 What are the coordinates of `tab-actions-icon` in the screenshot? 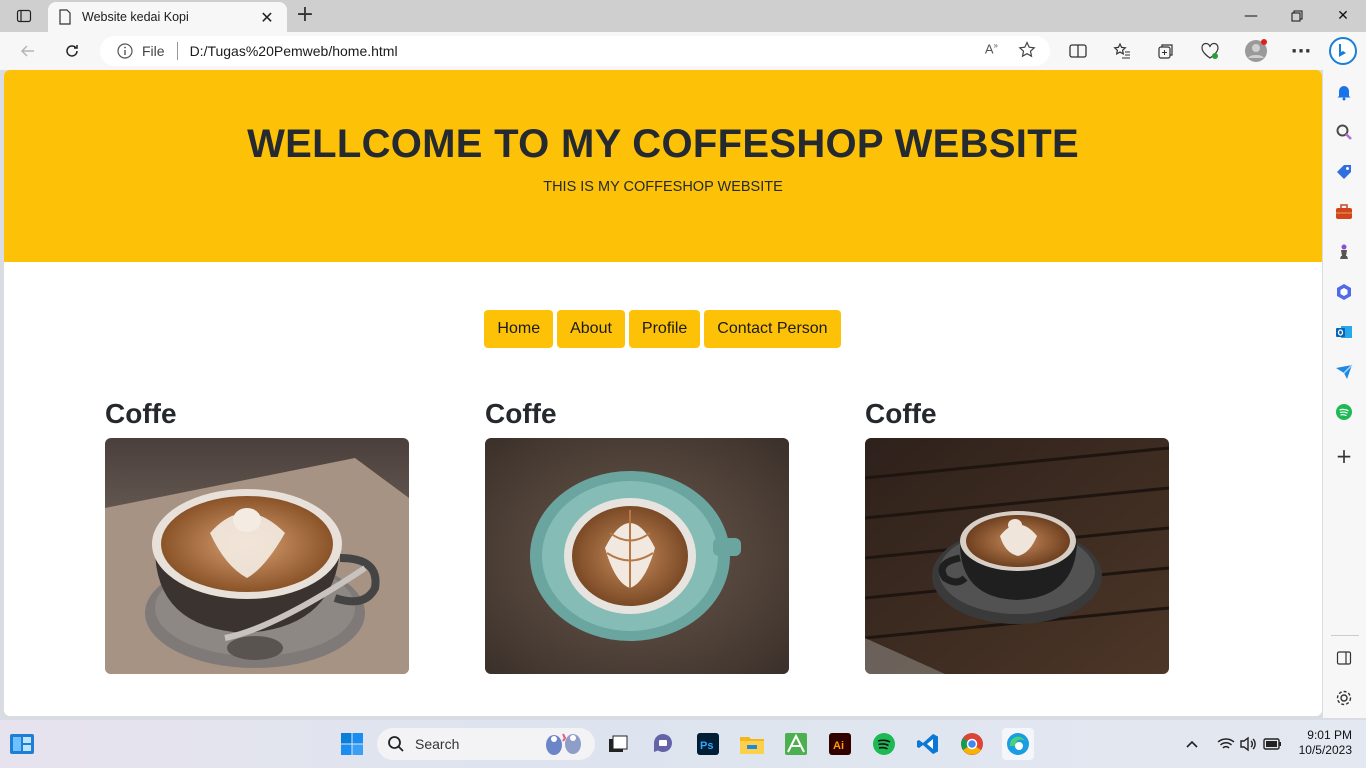 It's located at (24, 16).